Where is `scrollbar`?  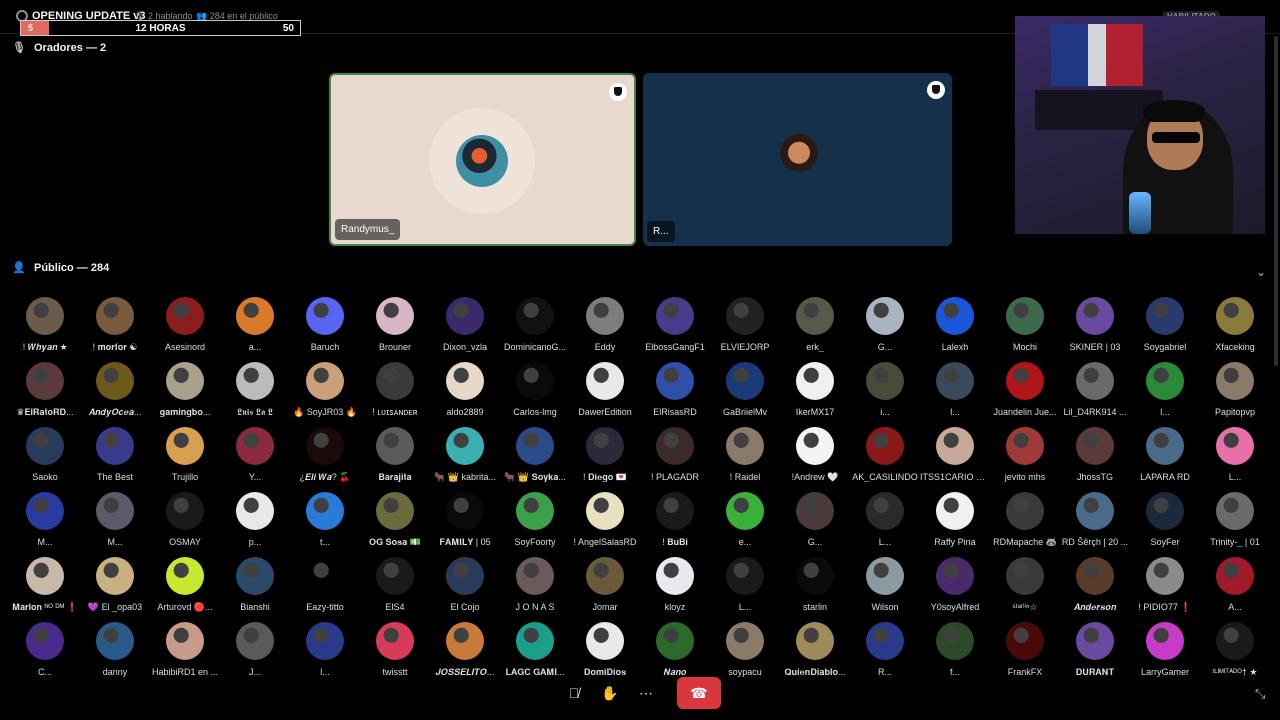
scrollbar is located at coordinates (1276, 201).